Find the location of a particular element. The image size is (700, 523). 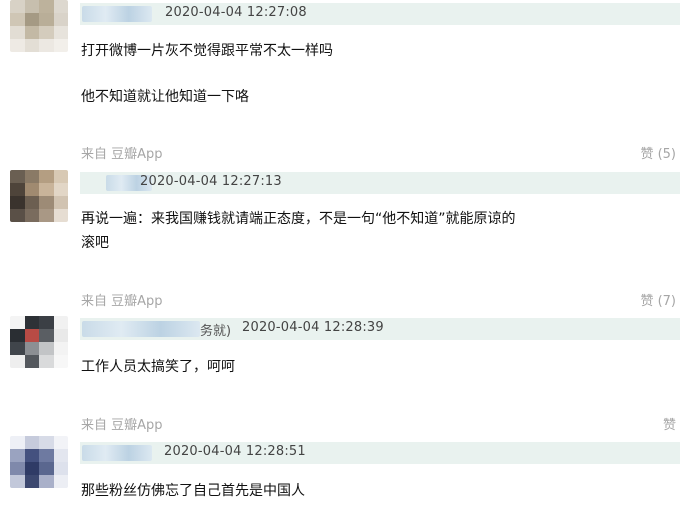

comment-footer: 来自 豆瓣App 赞 (5) is located at coordinates (378, 153).